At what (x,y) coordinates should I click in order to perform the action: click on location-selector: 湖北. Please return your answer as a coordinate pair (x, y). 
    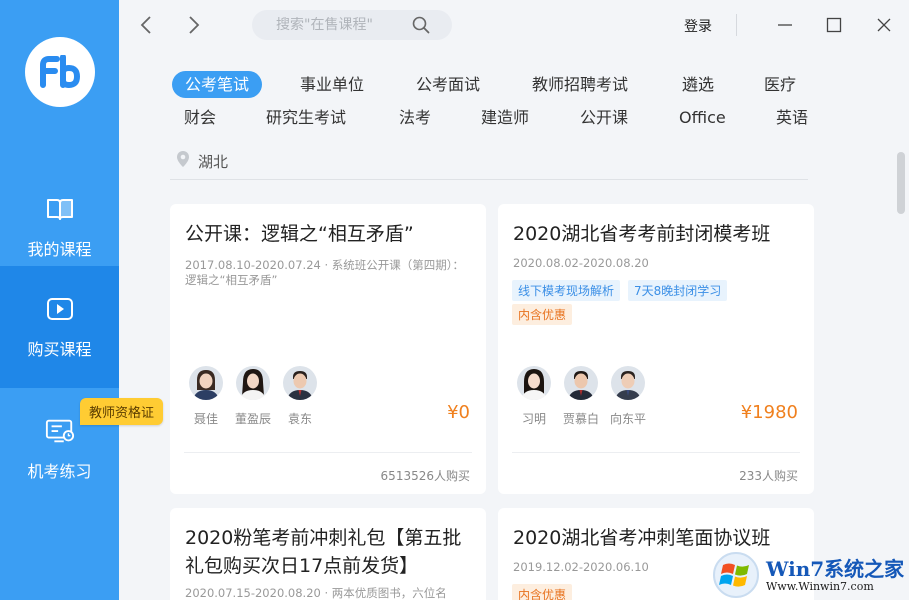
    Looking at the image, I should click on (202, 161).